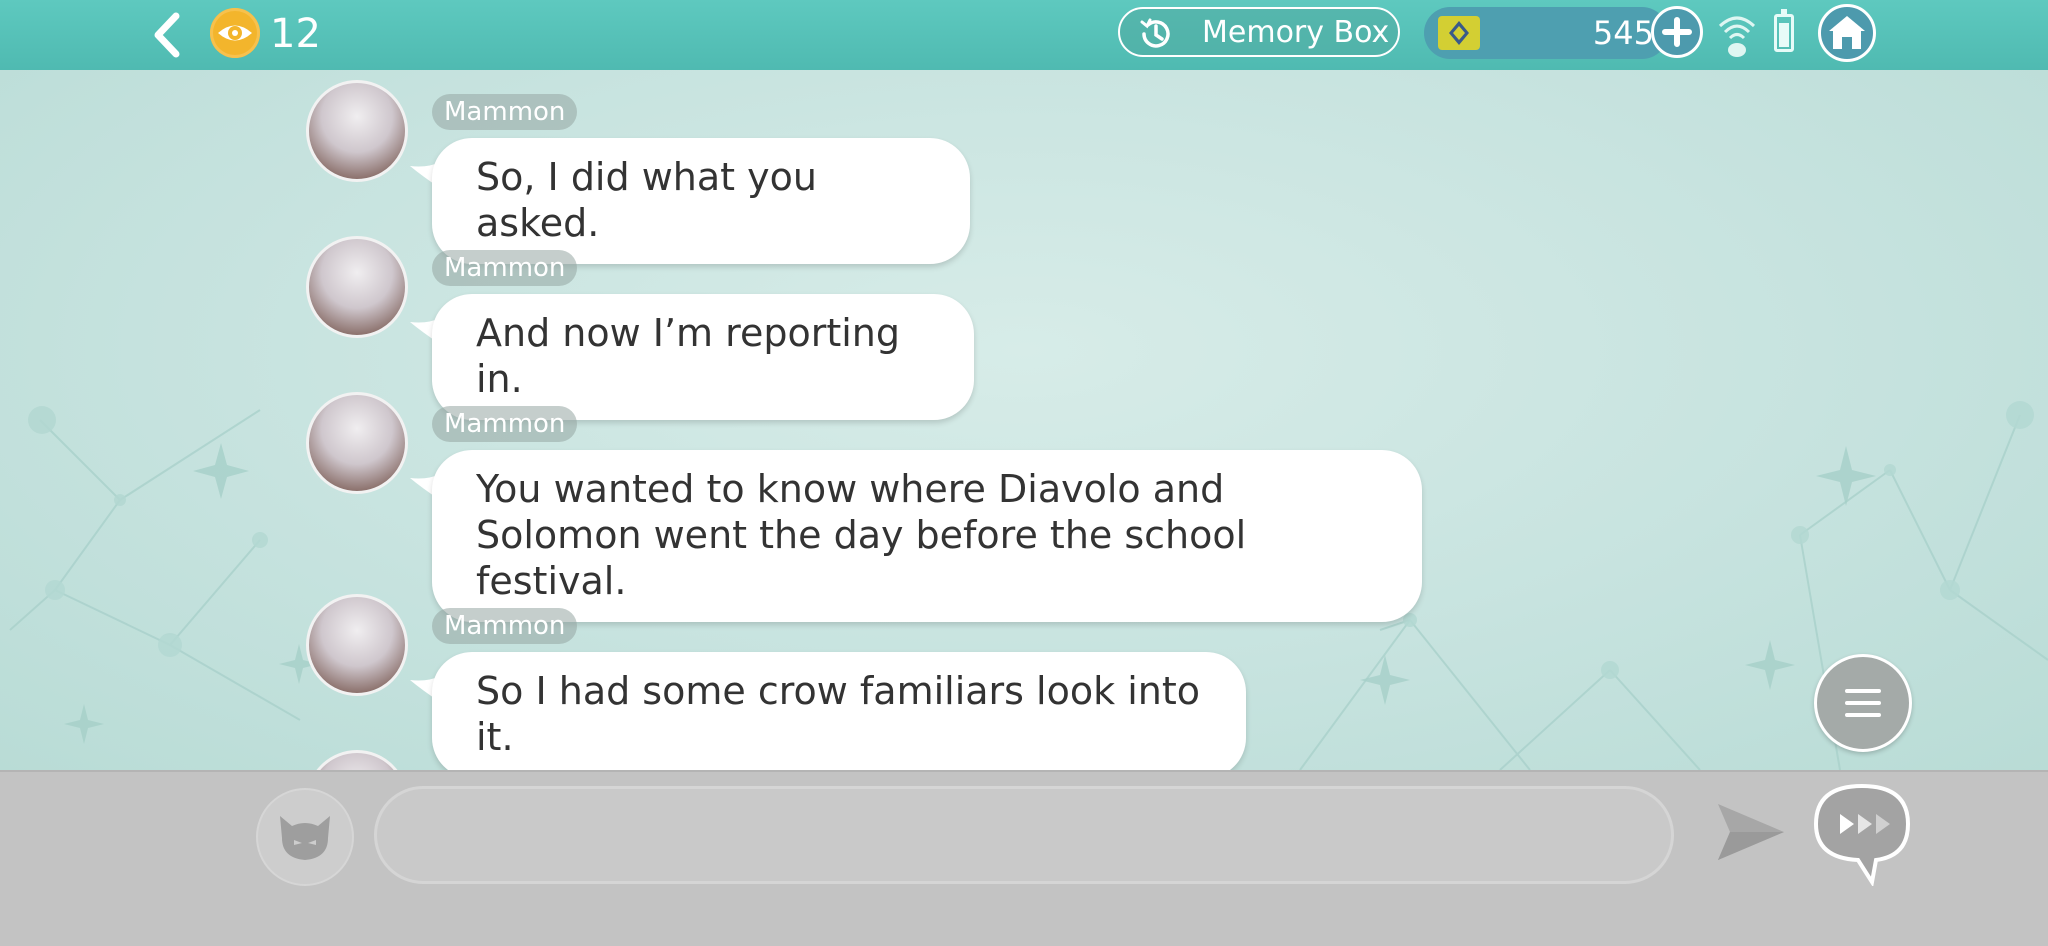 Image resolution: width=2048 pixels, height=946 pixels. I want to click on auto-advance-icon, so click(1862, 835).